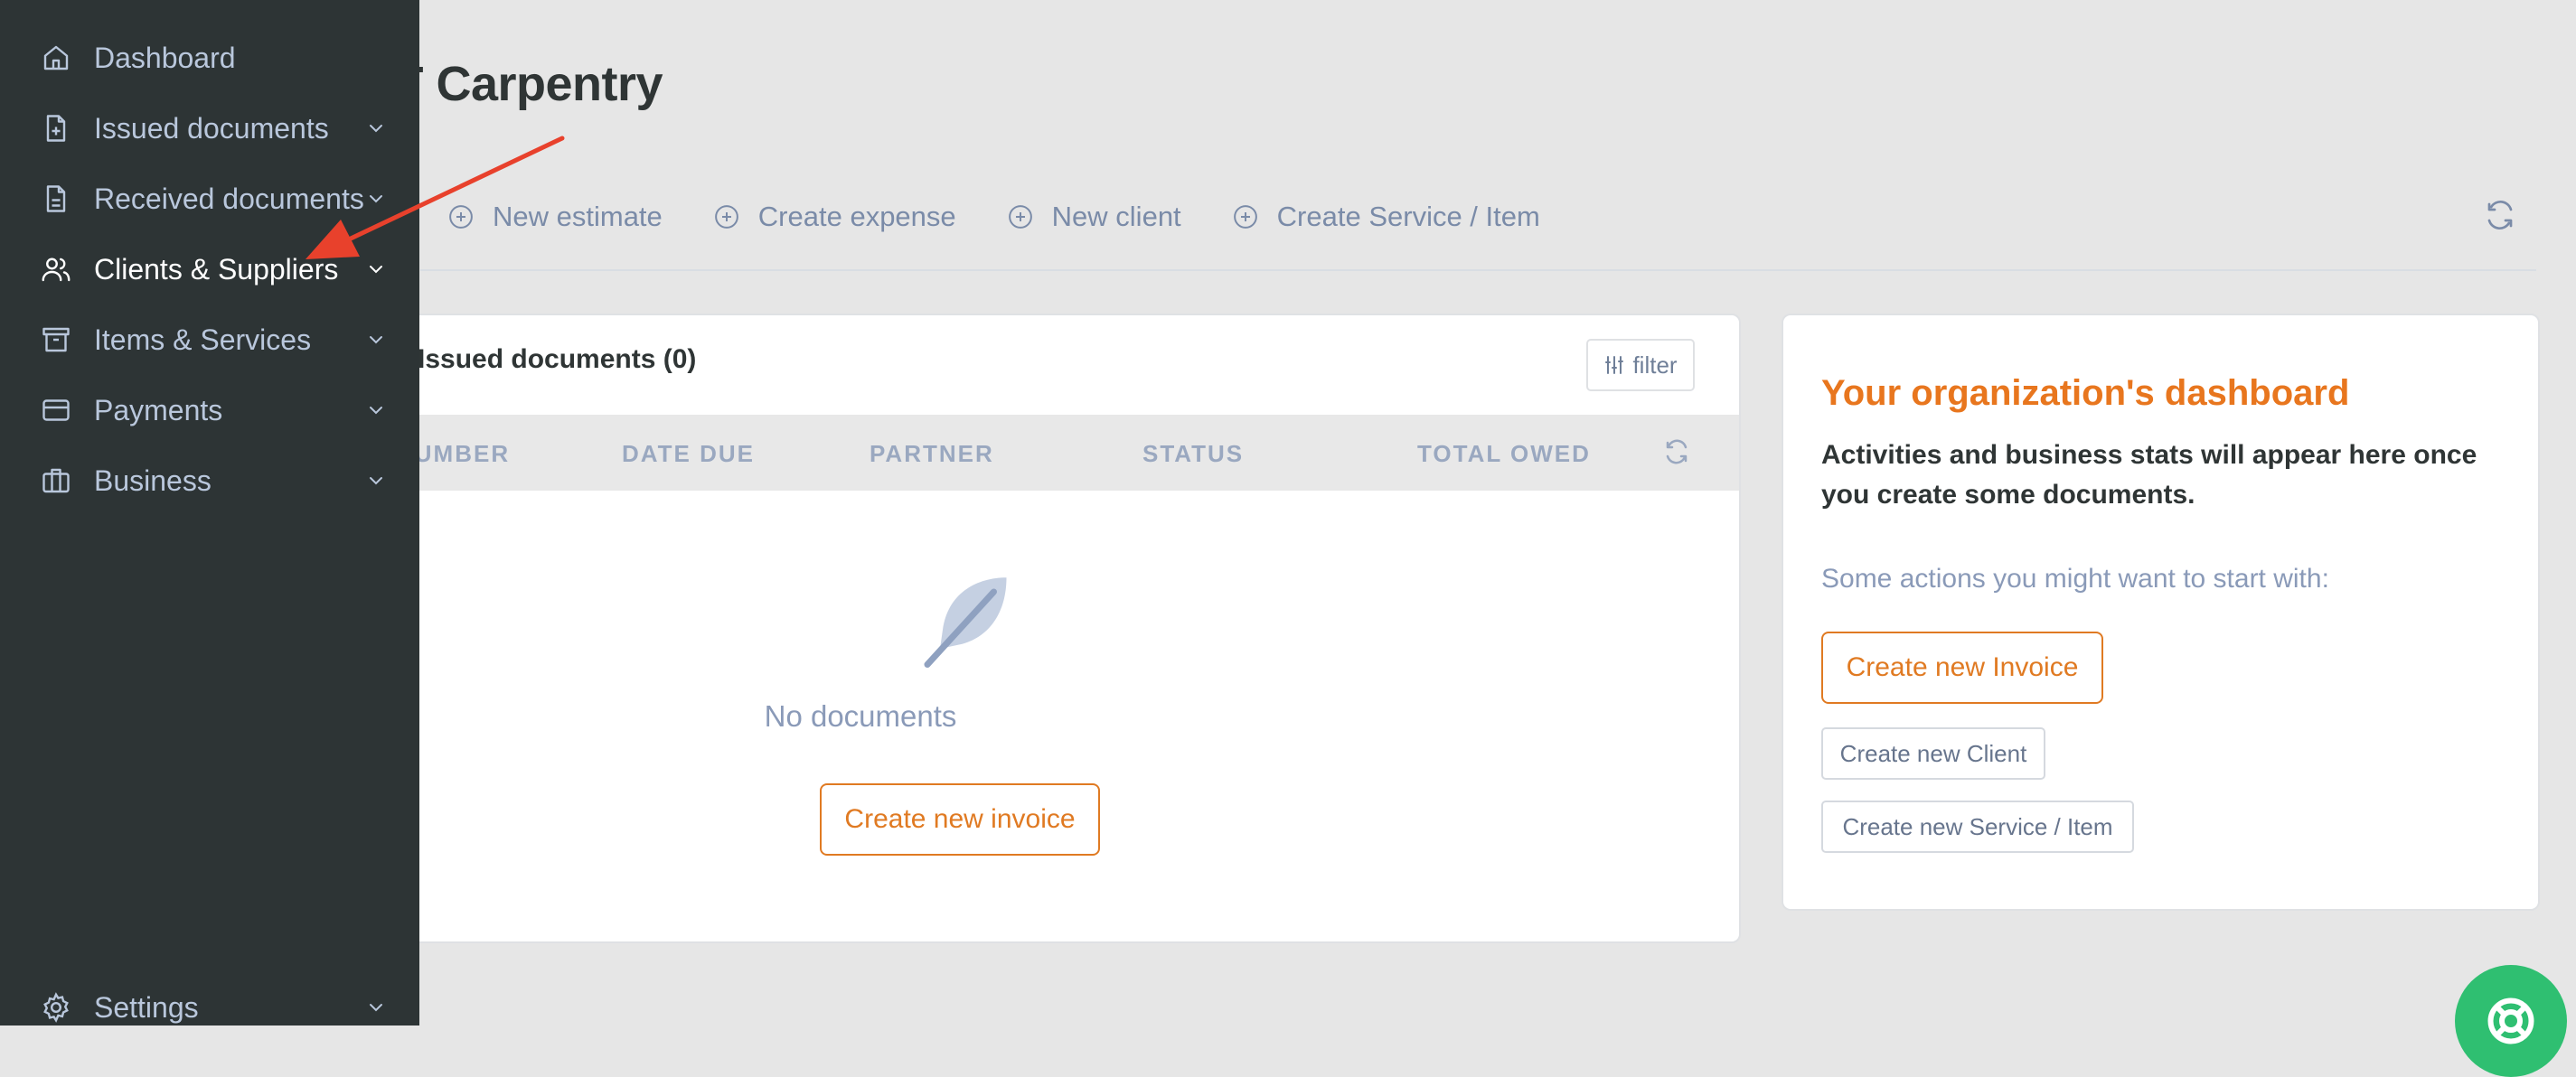  I want to click on new-estimate-label: New estimate, so click(578, 216).